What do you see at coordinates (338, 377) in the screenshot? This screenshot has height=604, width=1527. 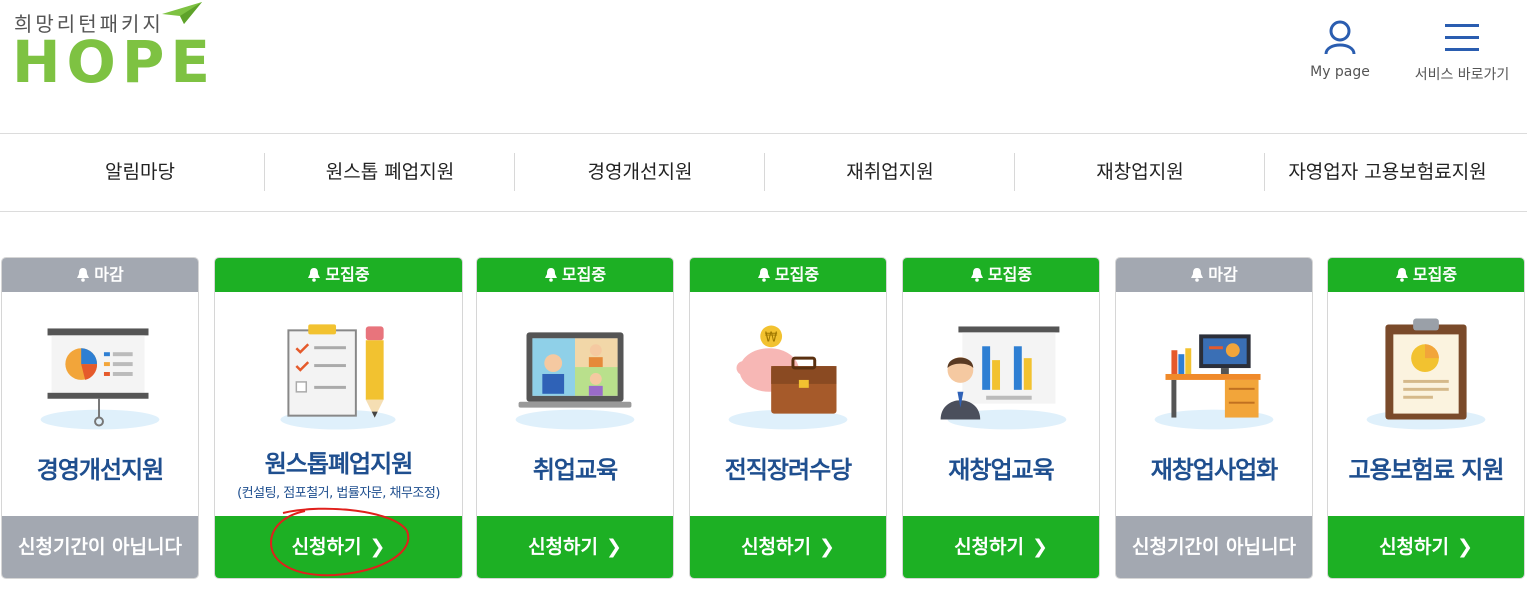 I see `checklist-clipboard-icon` at bounding box center [338, 377].